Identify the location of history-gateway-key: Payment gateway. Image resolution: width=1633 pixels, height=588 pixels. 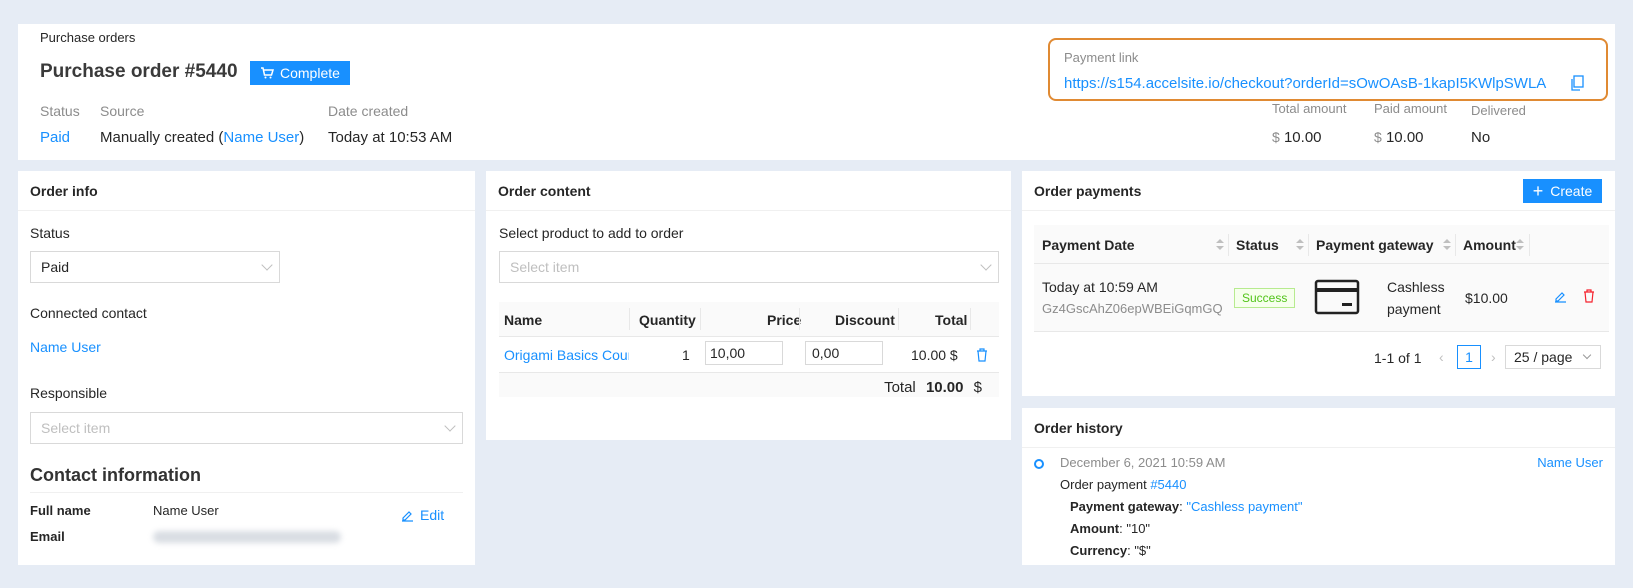
(1125, 506).